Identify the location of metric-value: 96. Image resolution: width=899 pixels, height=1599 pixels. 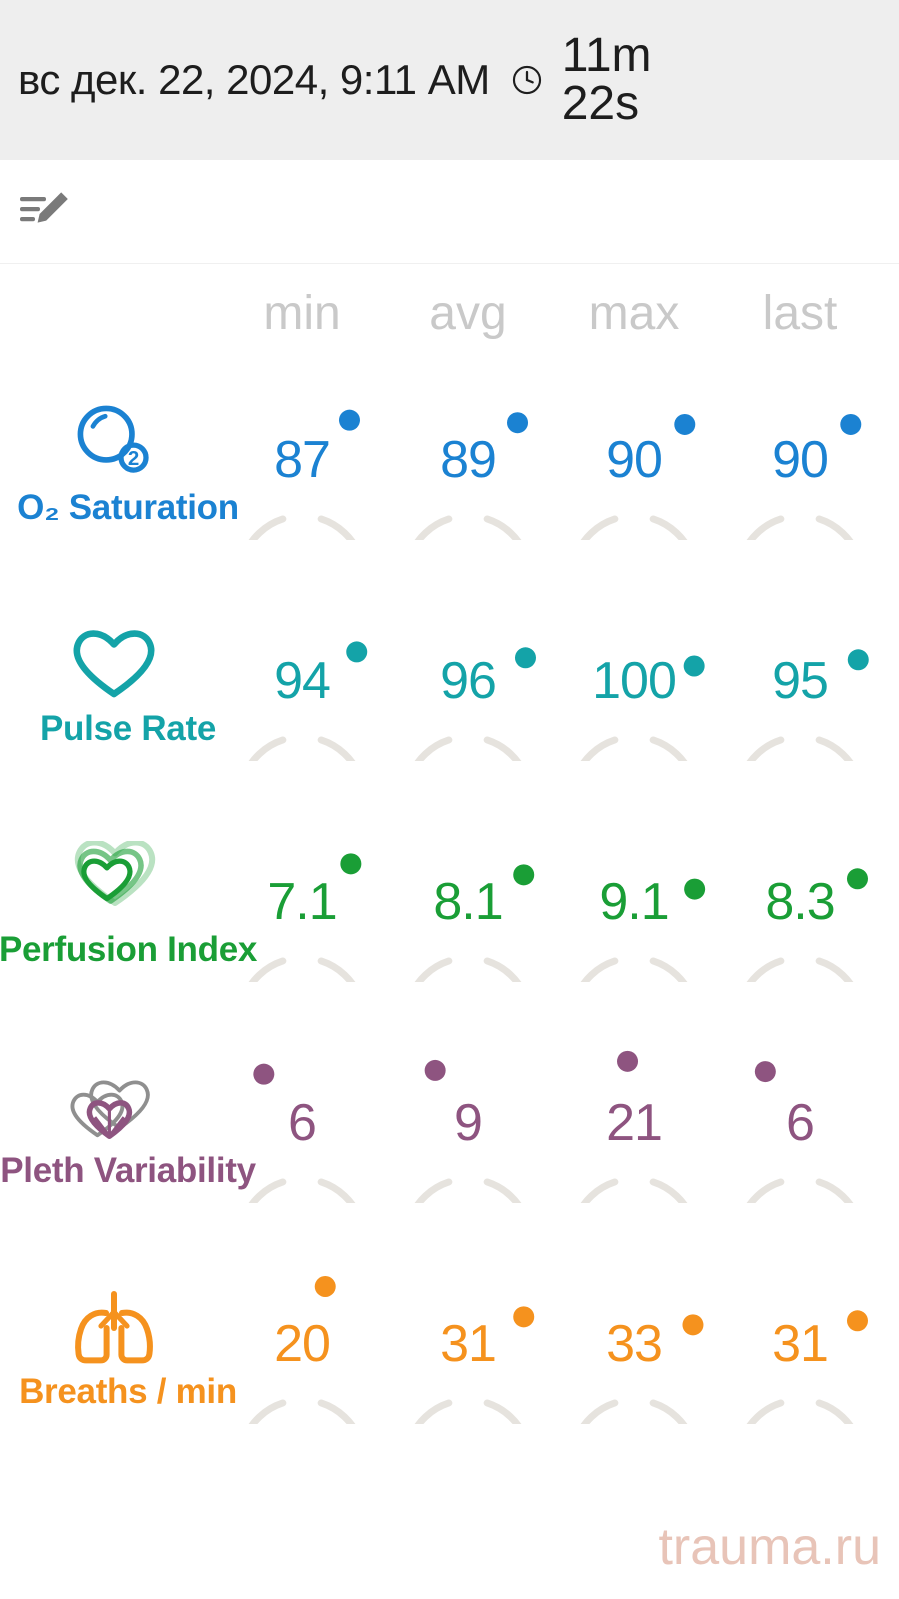
(468, 681).